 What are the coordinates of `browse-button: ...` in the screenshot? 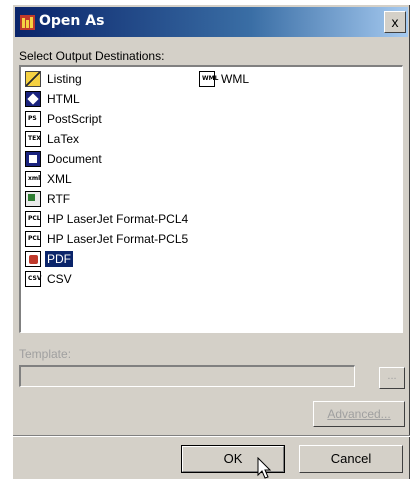 It's located at (392, 378).